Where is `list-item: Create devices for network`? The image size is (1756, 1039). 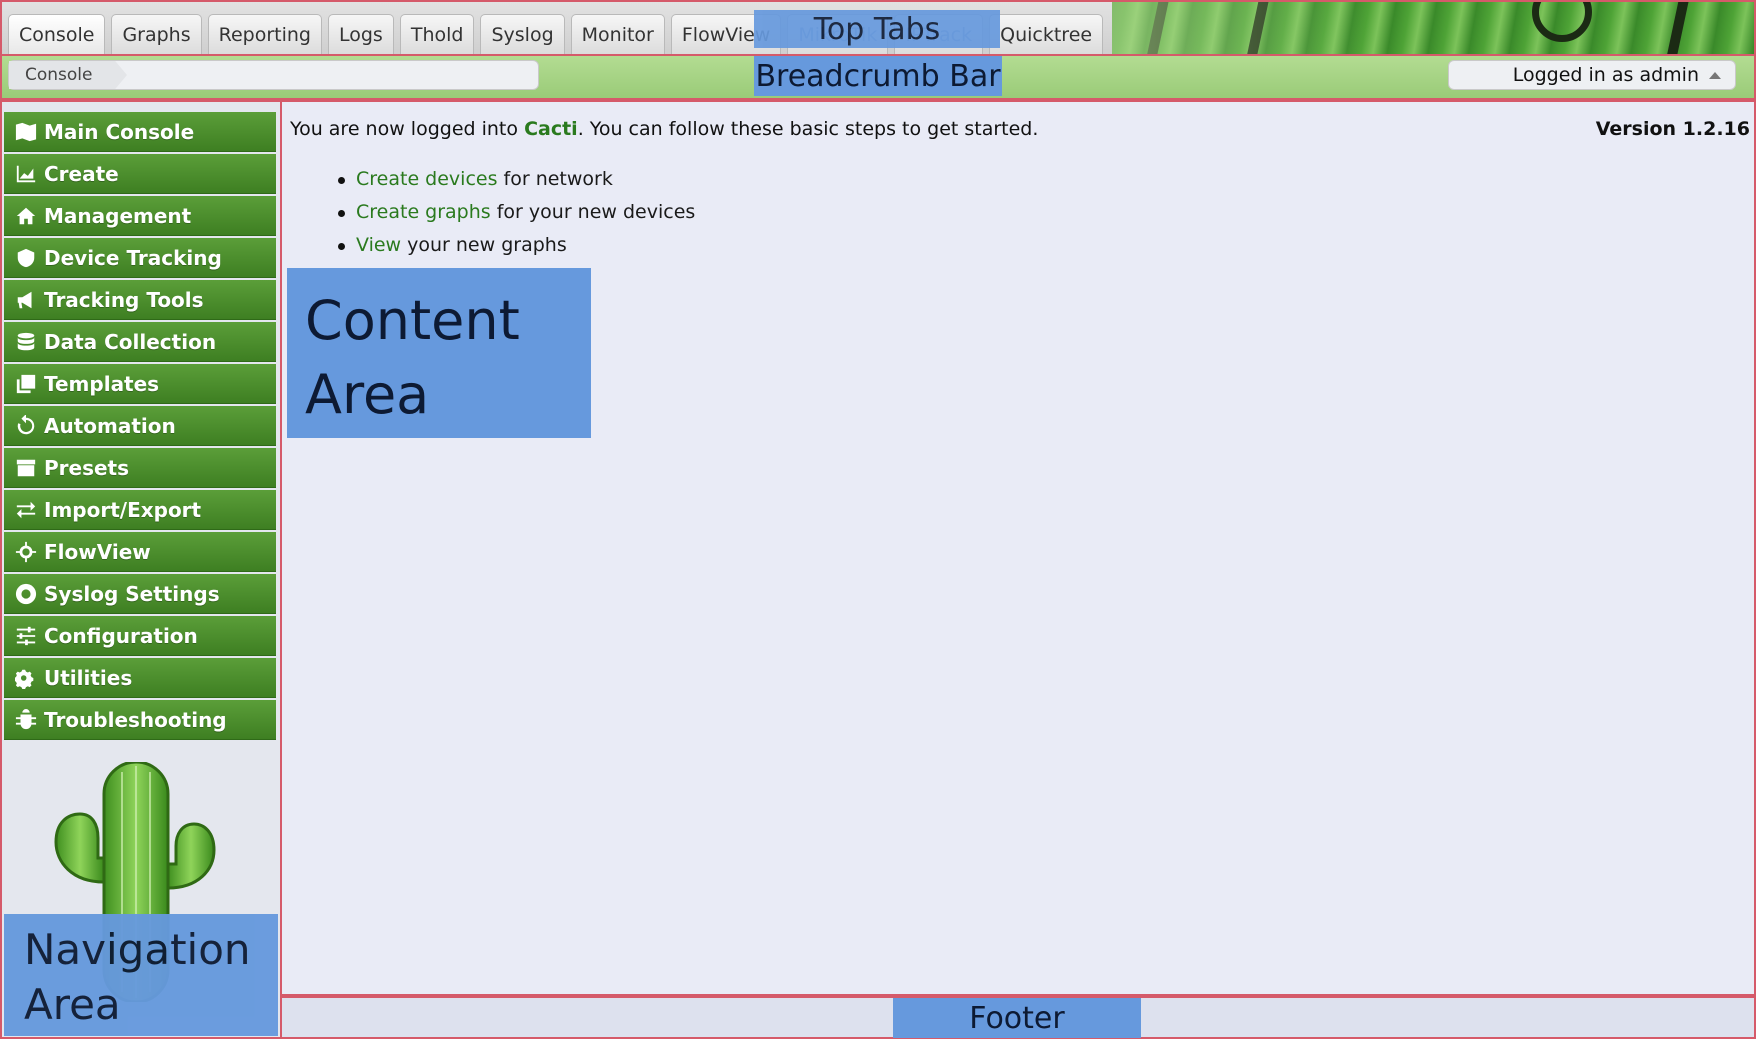 list-item: Create devices for network is located at coordinates (516, 184).